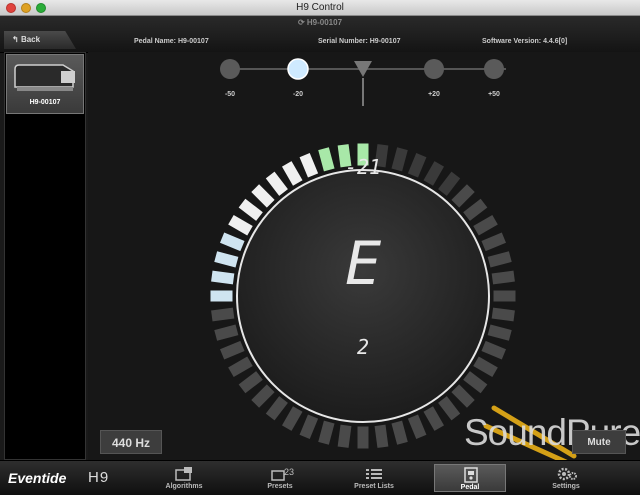 This screenshot has width=640, height=495. I want to click on note-readout: E, so click(363, 264).